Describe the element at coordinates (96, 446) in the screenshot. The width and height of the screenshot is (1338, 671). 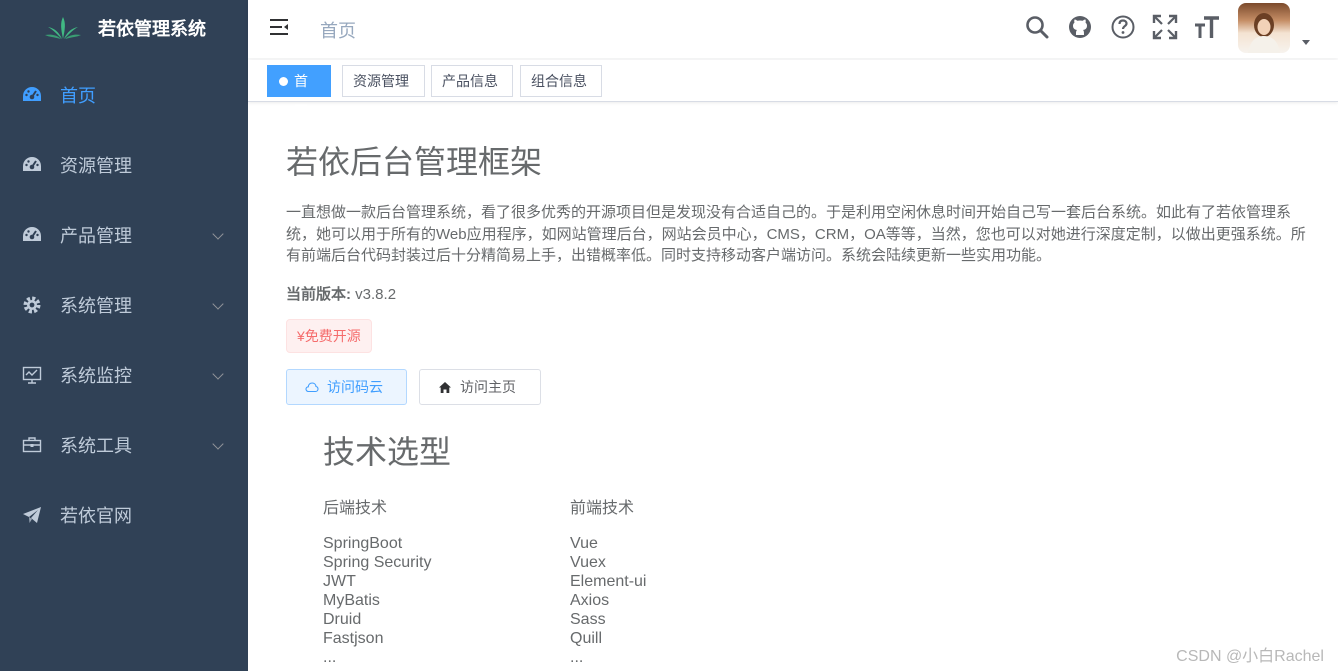
I see `sidebar-item-label: 系统工具` at that location.